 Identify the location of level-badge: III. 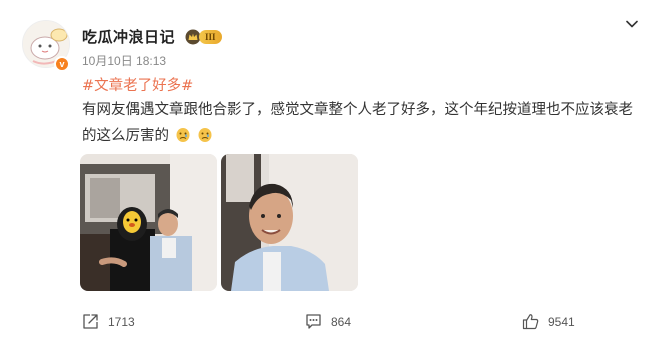
(203, 36).